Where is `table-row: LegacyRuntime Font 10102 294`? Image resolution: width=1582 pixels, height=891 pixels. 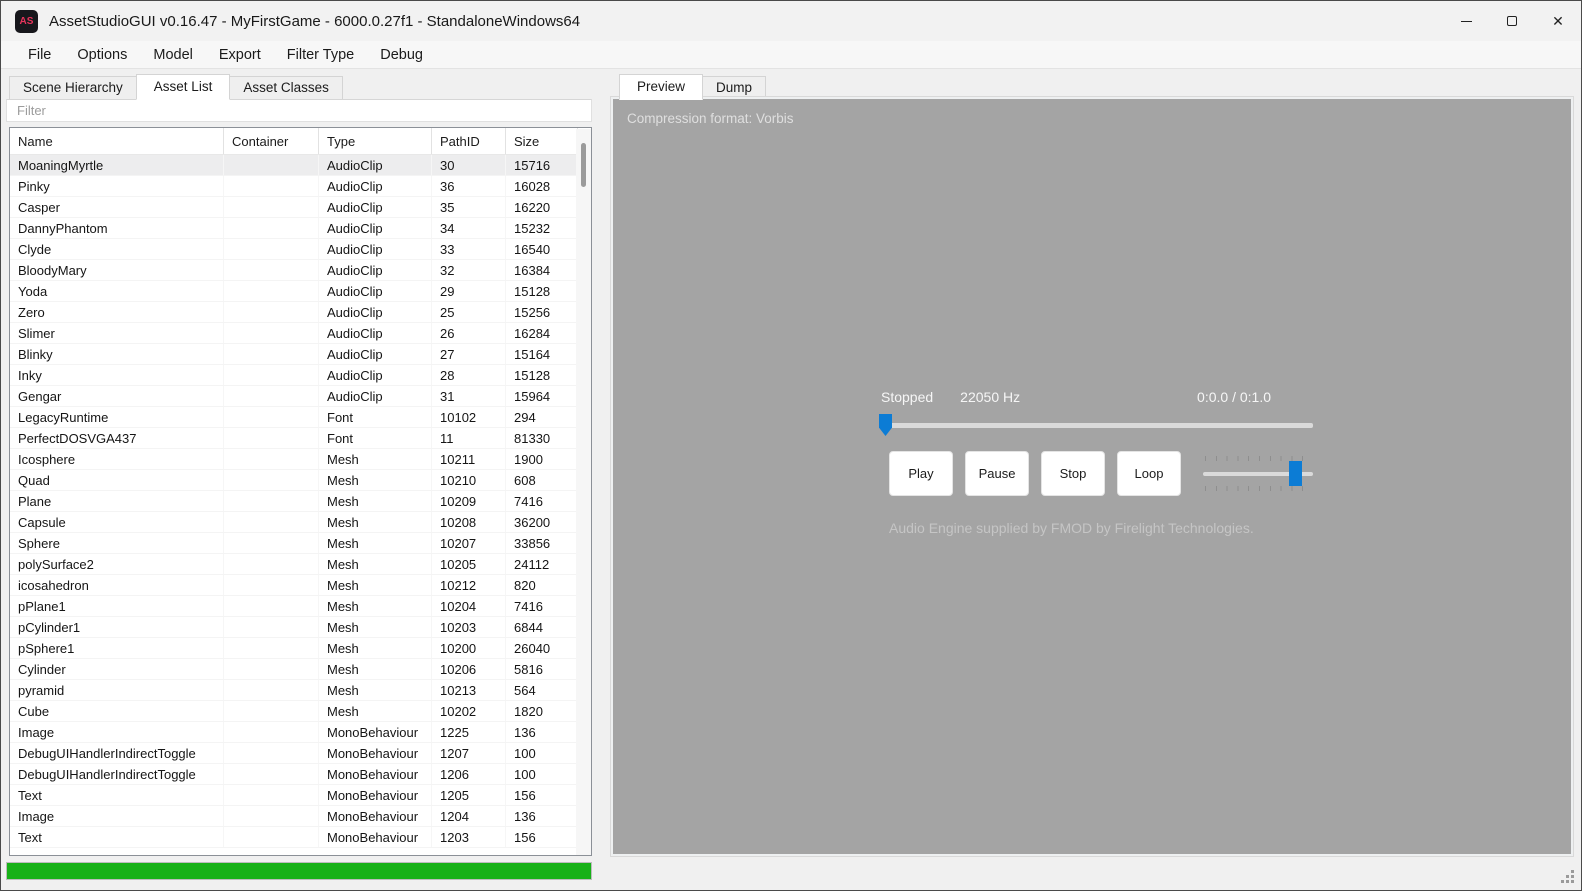 table-row: LegacyRuntime Font 10102 294 is located at coordinates (293, 417).